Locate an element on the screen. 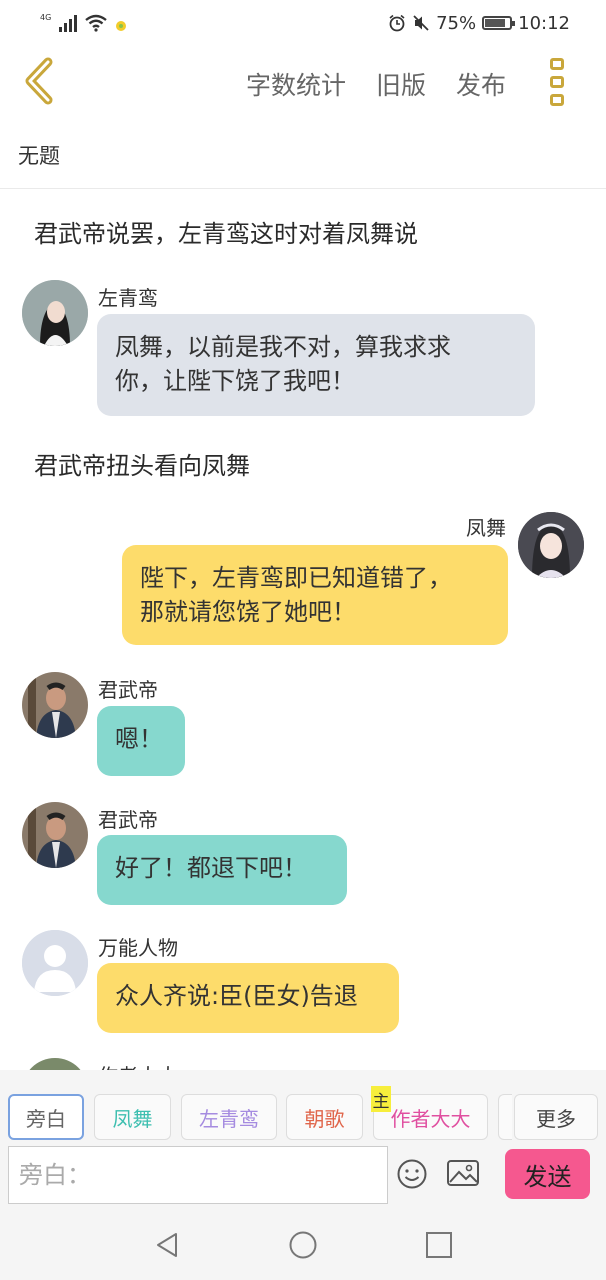 The image size is (606, 1280). role-selector: 旁白 凤舞 左青鸾 朝歌 主 作者大大 更多 is located at coordinates (303, 1113).